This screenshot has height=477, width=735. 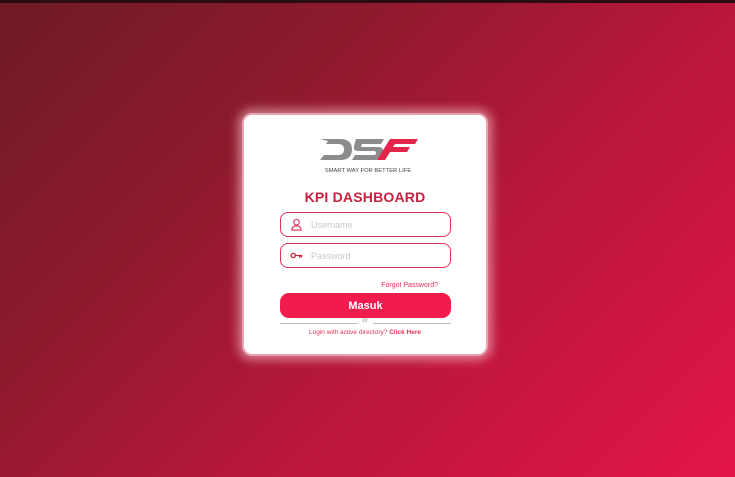 I want to click on active-directory-row: Login with active directory? Click Here, so click(x=365, y=332).